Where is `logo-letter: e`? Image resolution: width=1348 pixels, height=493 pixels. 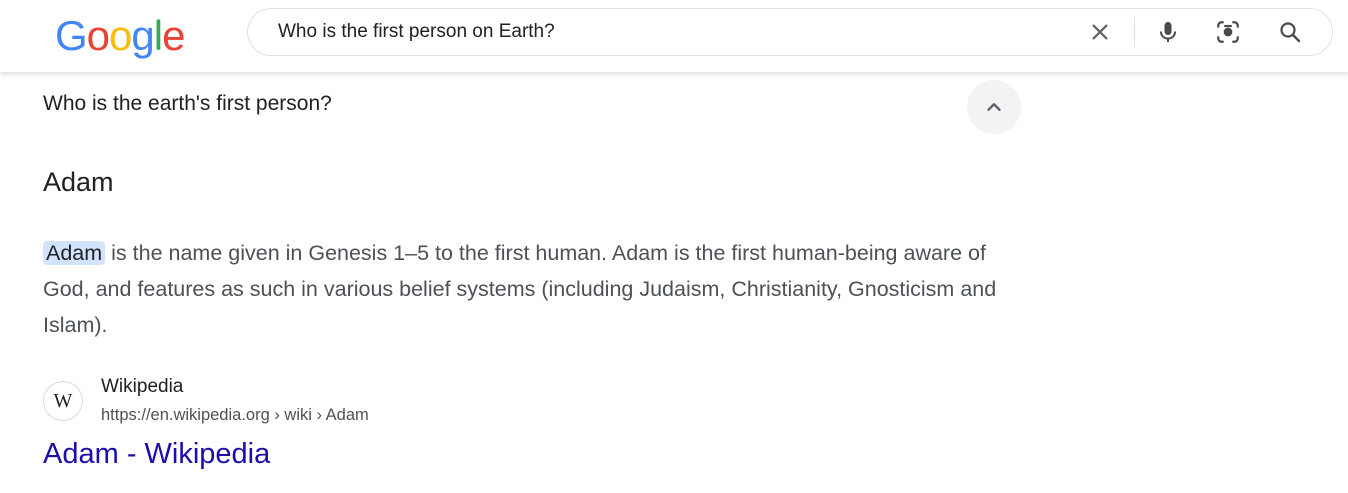 logo-letter: e is located at coordinates (173, 35).